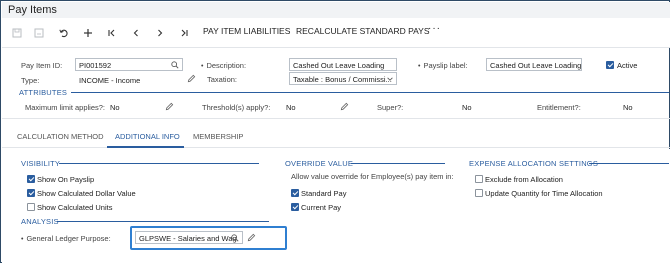 This screenshot has height=263, width=670. Describe the element at coordinates (42, 65) in the screenshot. I see `pay-item-id-label: Pay Item ID:` at that location.